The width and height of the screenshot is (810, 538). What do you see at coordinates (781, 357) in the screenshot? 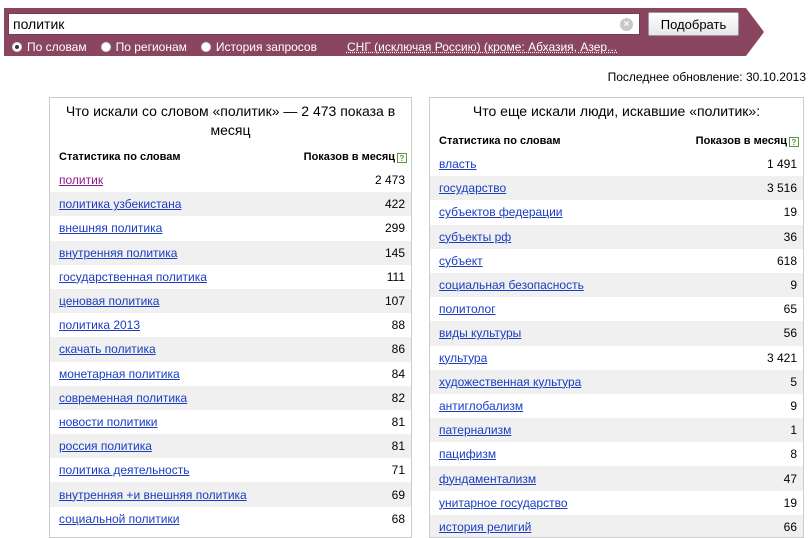
I see `impressions-count: 3 421` at bounding box center [781, 357].